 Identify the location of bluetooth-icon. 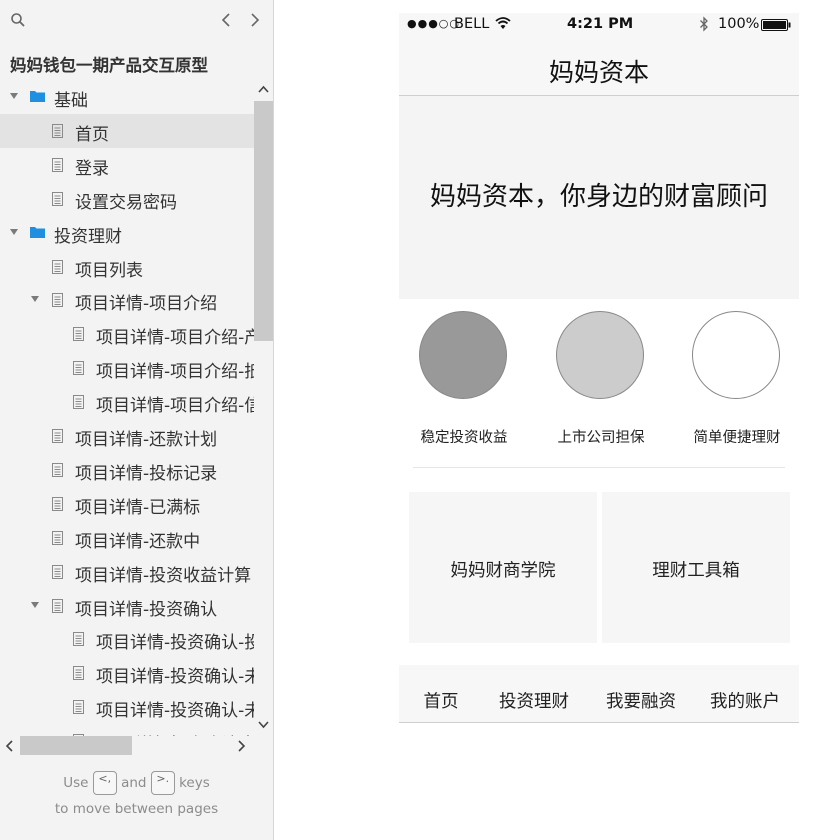
(704, 24).